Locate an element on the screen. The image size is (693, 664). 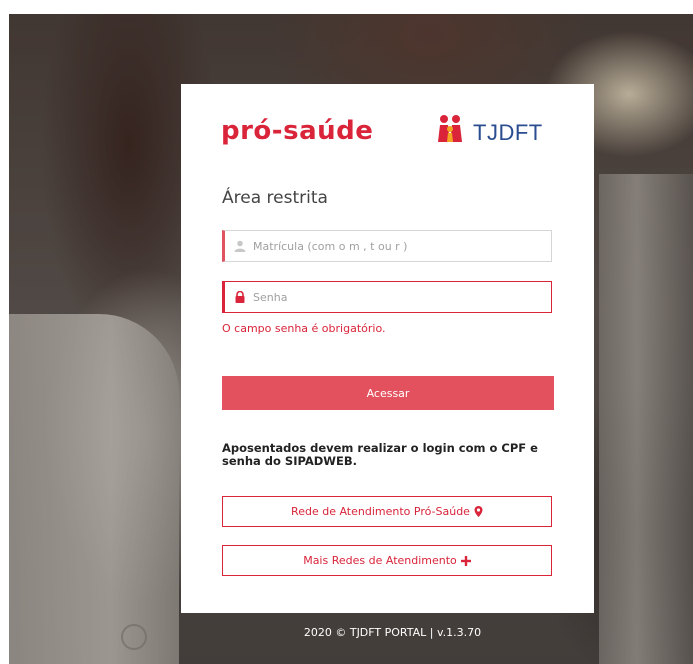
page-title: Área restrita is located at coordinates (275, 198).